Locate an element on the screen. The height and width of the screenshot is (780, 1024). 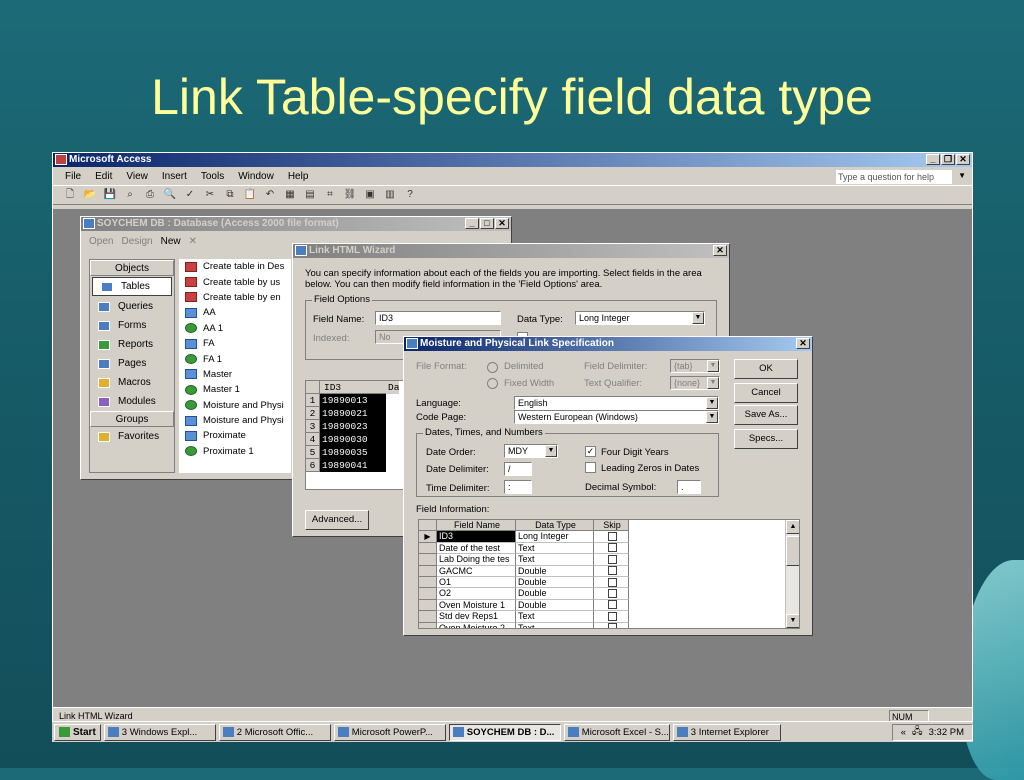
preview-row: 3 19890023 is located at coordinates (355, 426).